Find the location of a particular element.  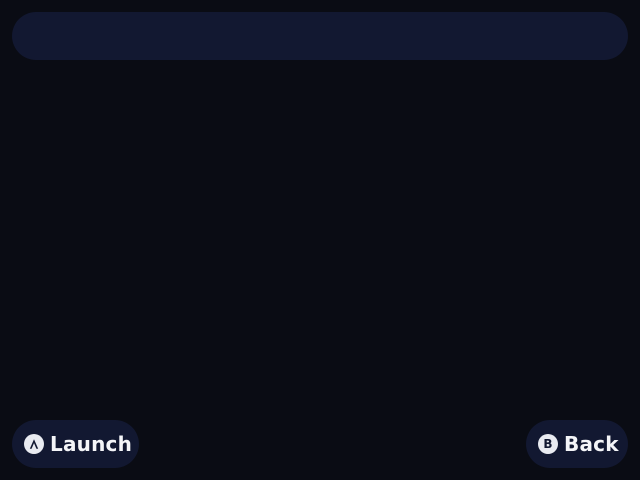

a-button-icon is located at coordinates (34, 444).